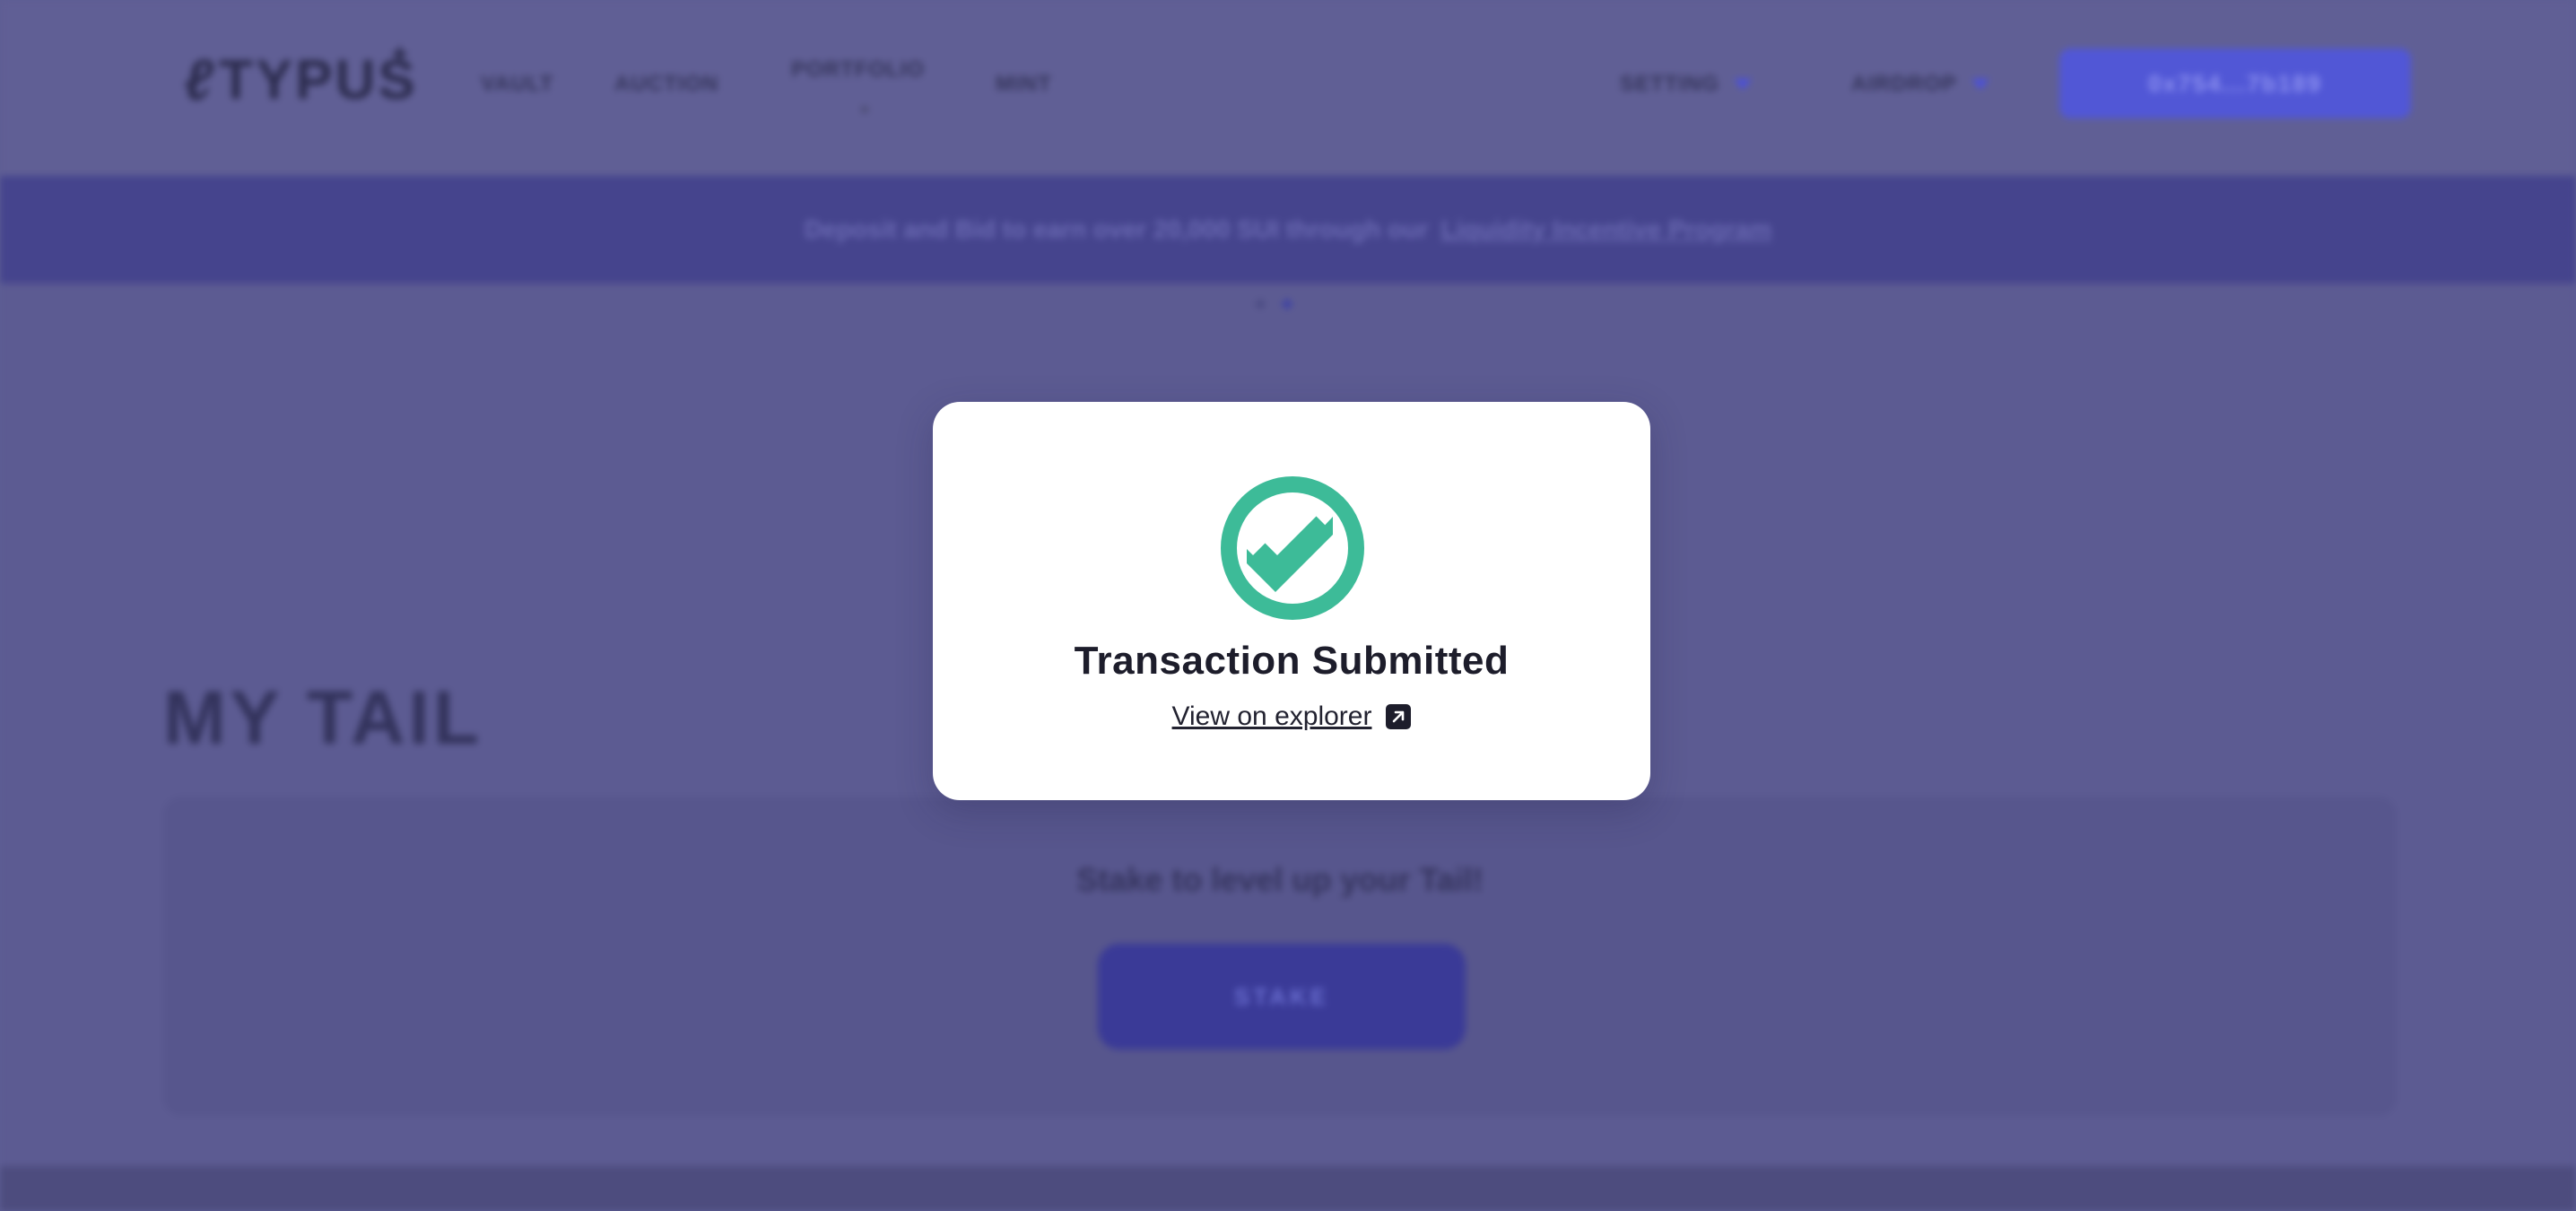  I want to click on nav-auction: AUCTION, so click(666, 84).